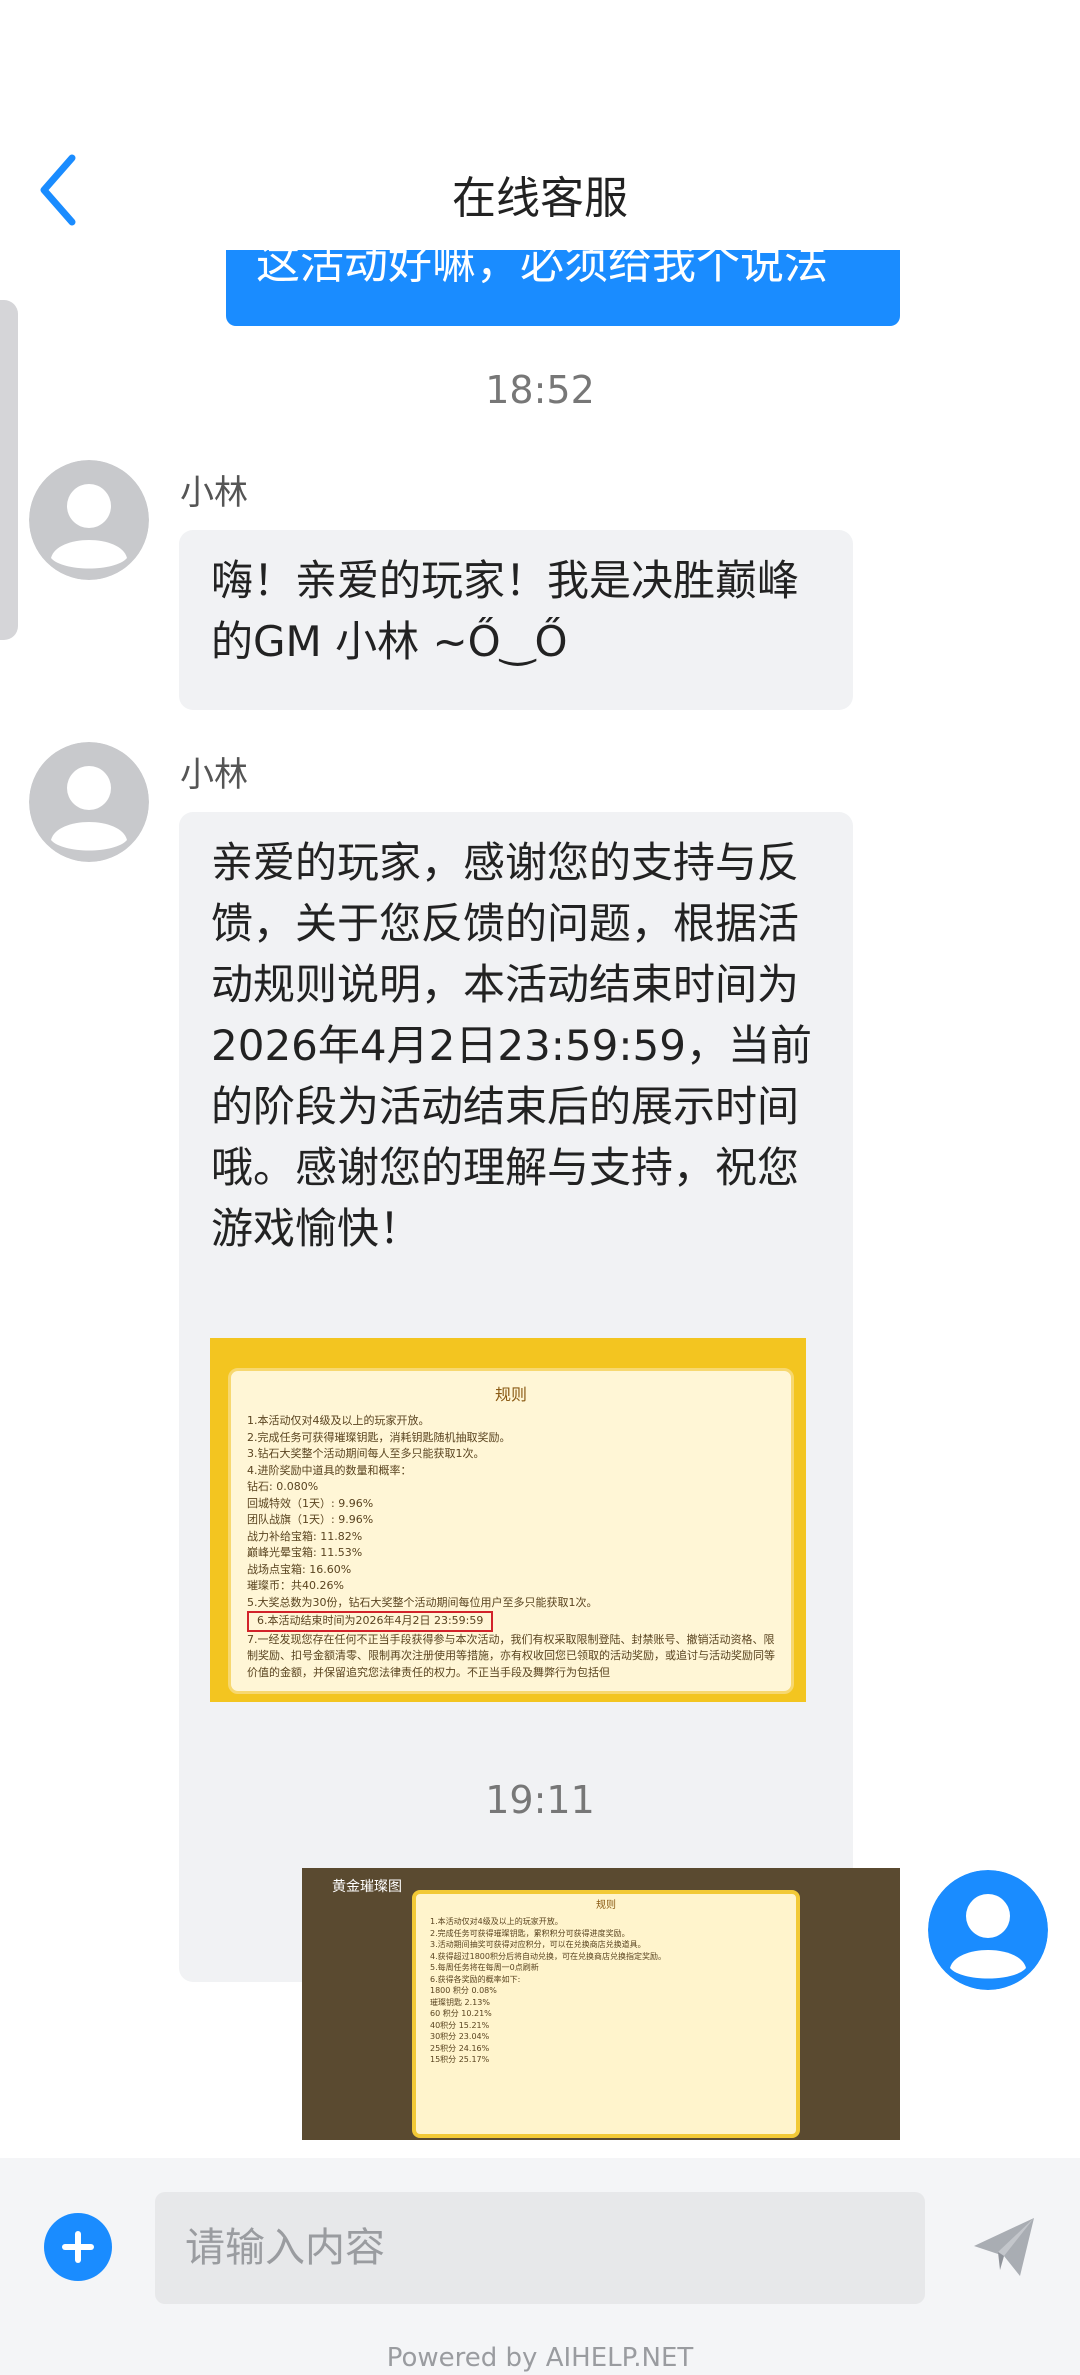 This screenshot has width=1080, height=2375. Describe the element at coordinates (540, 390) in the screenshot. I see `timestamp: 18:52` at that location.